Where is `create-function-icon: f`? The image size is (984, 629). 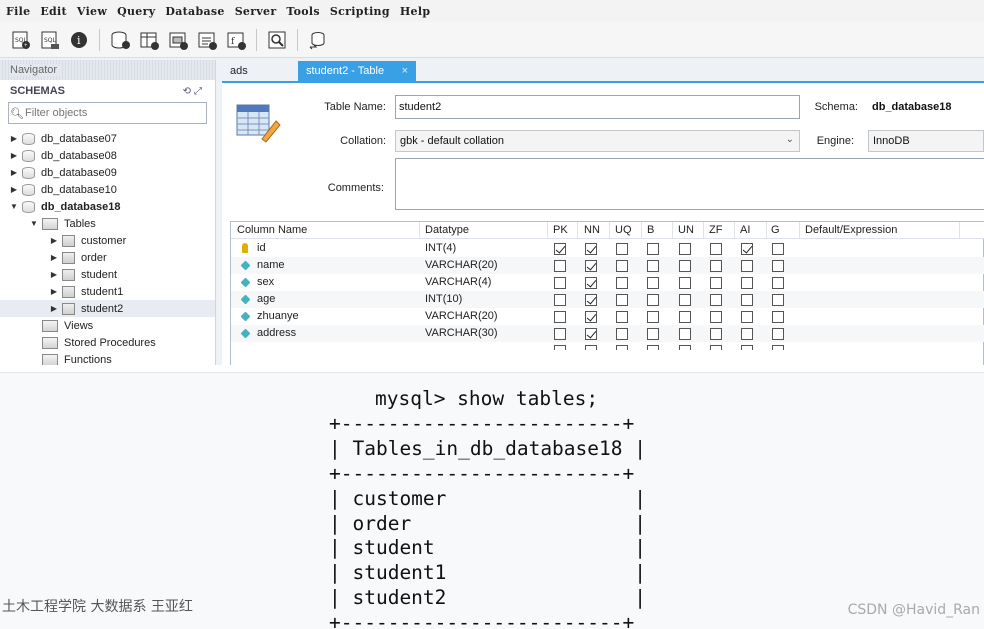 create-function-icon: f is located at coordinates (236, 40).